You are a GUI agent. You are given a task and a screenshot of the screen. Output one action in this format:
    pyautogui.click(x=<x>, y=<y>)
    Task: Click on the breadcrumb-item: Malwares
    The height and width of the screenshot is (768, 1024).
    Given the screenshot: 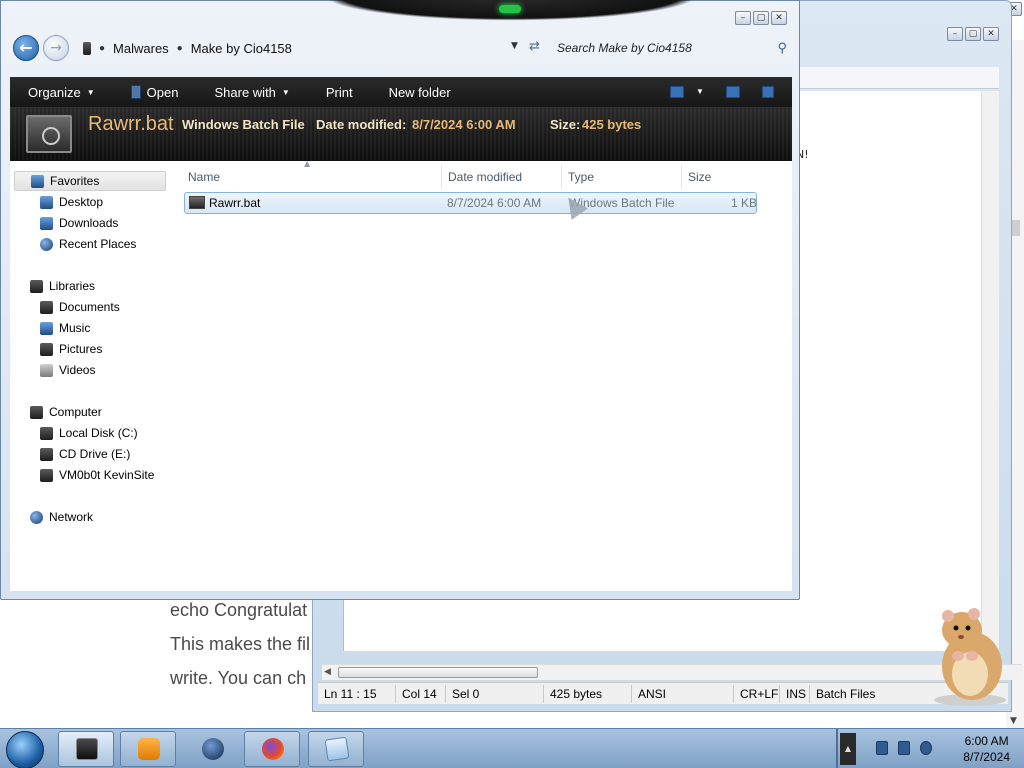 What is the action you would take?
    pyautogui.click(x=141, y=48)
    